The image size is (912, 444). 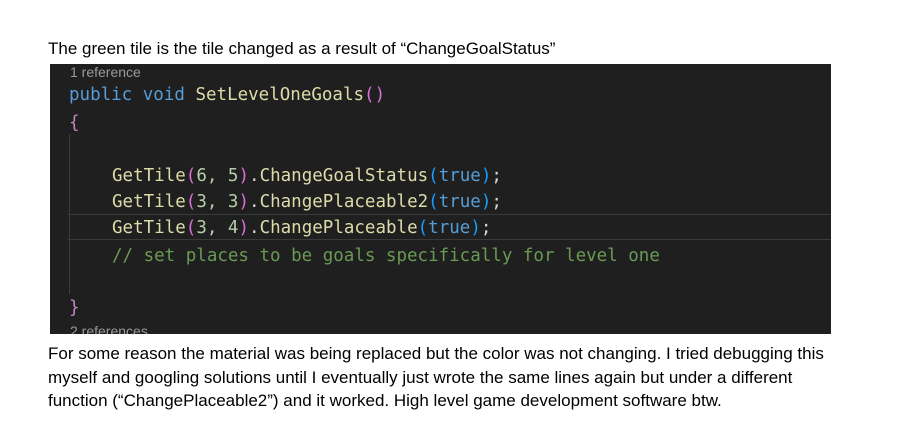 I want to click on open-brace: {, so click(x=74, y=123).